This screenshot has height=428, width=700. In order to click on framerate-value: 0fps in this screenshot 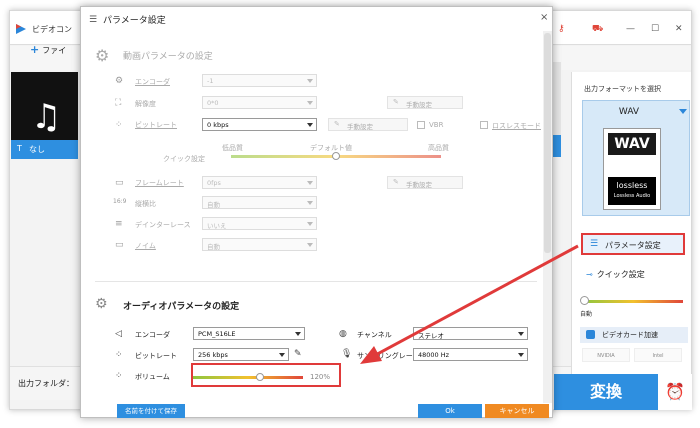, I will do `click(214, 183)`.